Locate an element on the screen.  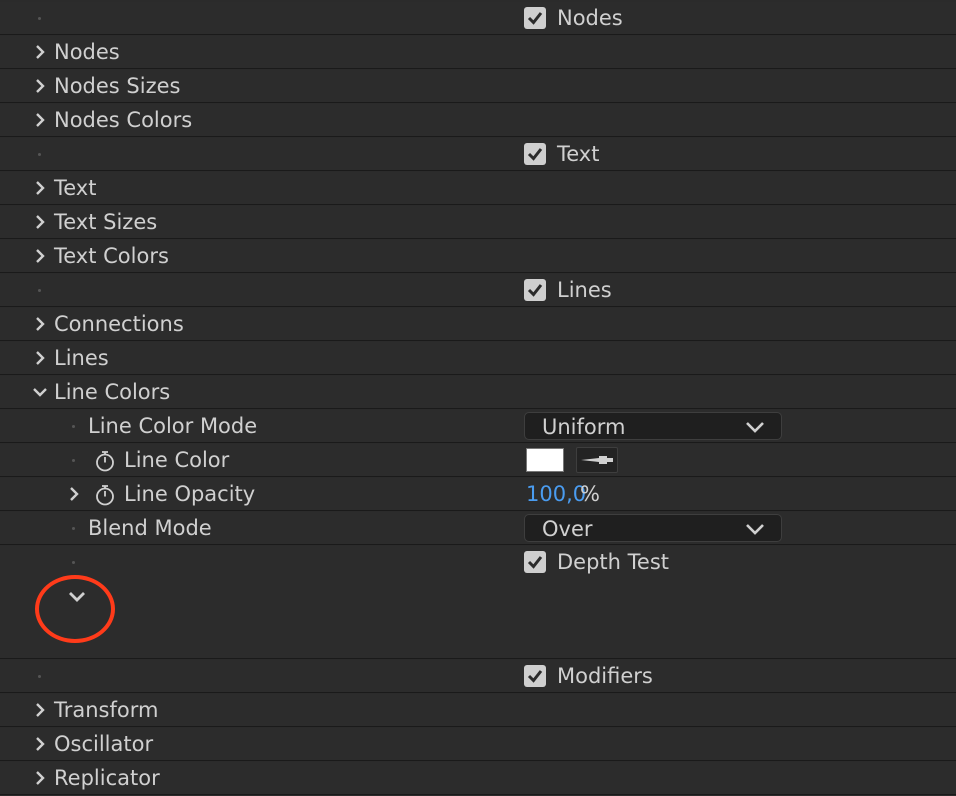
line-opacity-value: 100,0 is located at coordinates (556, 494).